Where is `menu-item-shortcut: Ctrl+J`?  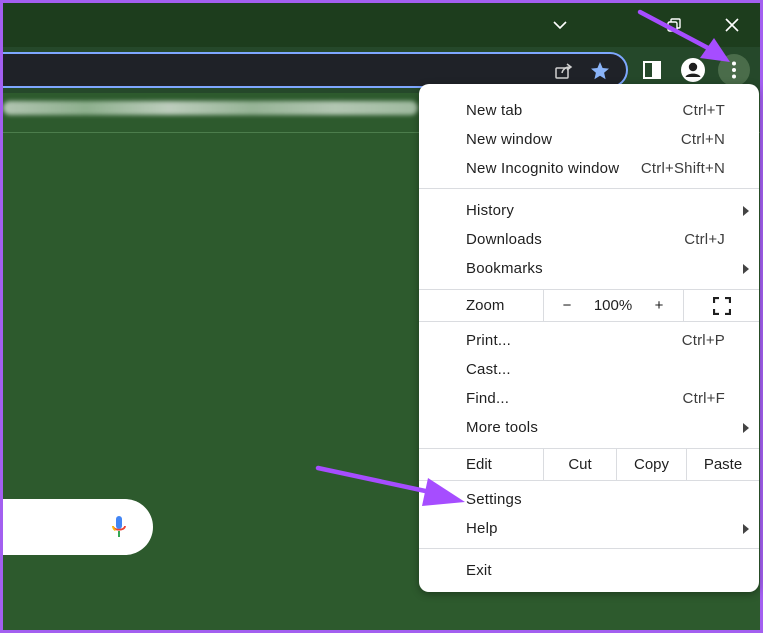 menu-item-shortcut: Ctrl+J is located at coordinates (704, 239).